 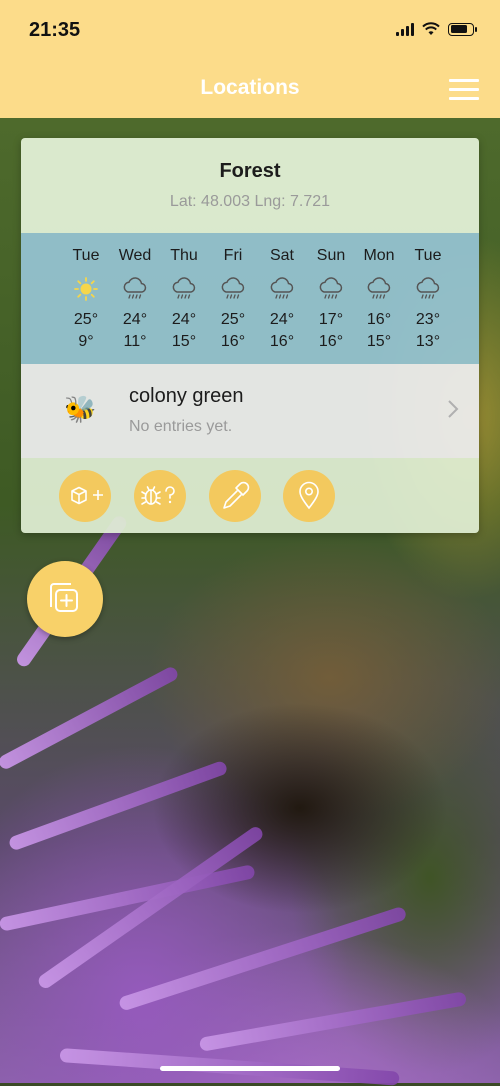 What do you see at coordinates (186, 396) in the screenshot?
I see `colony-name: colony green` at bounding box center [186, 396].